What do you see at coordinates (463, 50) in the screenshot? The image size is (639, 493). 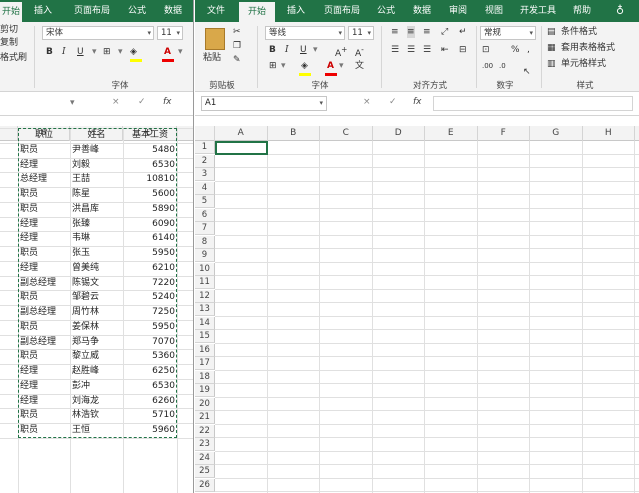 I see `merge-center-icon: ⊟` at bounding box center [463, 50].